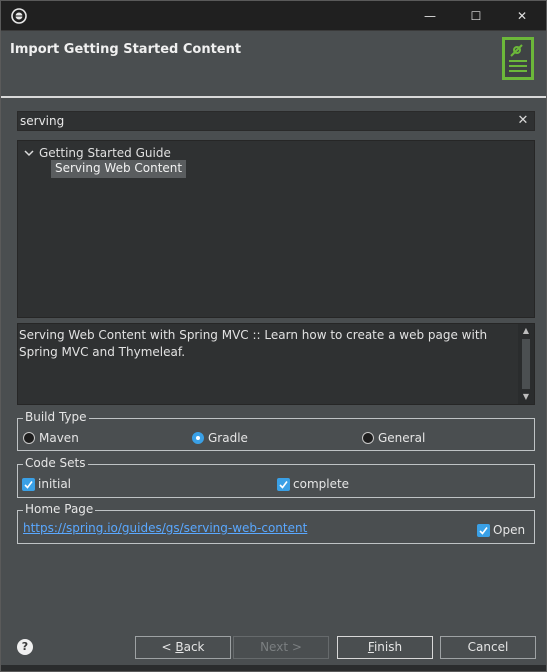 This screenshot has width=547, height=672. What do you see at coordinates (402, 438) in the screenshot?
I see `general-label: General` at bounding box center [402, 438].